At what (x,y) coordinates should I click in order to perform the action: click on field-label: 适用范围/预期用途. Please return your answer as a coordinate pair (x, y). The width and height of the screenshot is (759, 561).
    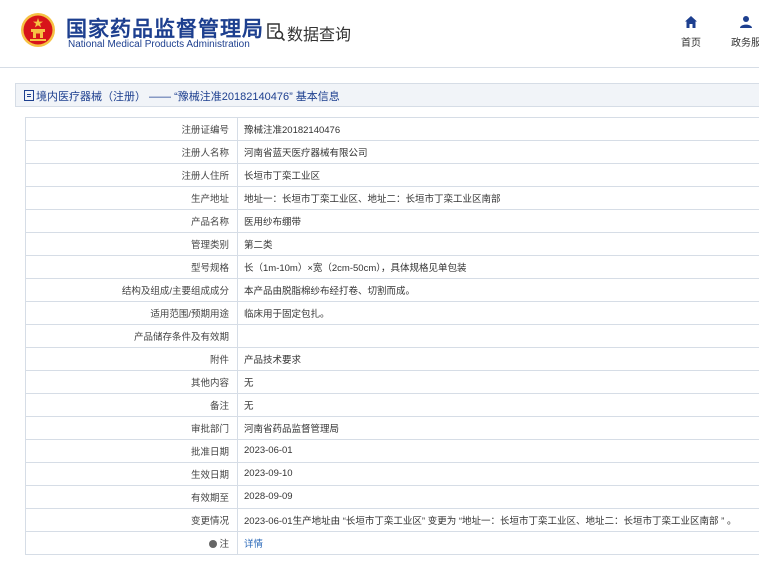
    Looking at the image, I should click on (189, 314).